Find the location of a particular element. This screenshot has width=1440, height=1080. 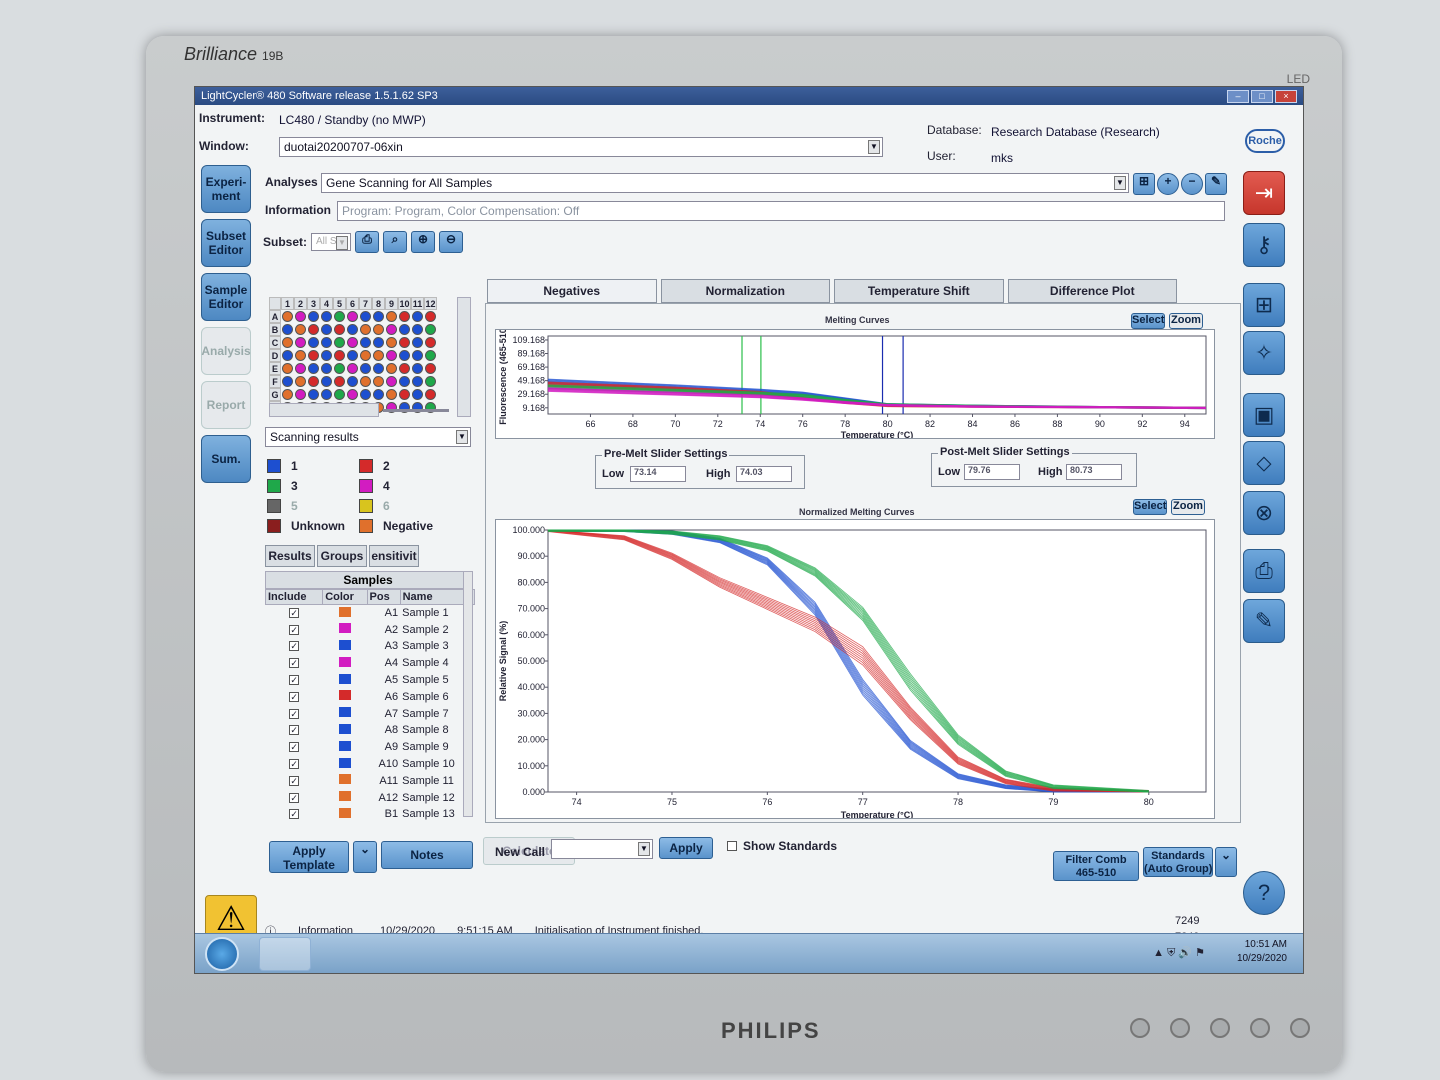

chevron-down-icon: ⌄ is located at coordinates (365, 857).